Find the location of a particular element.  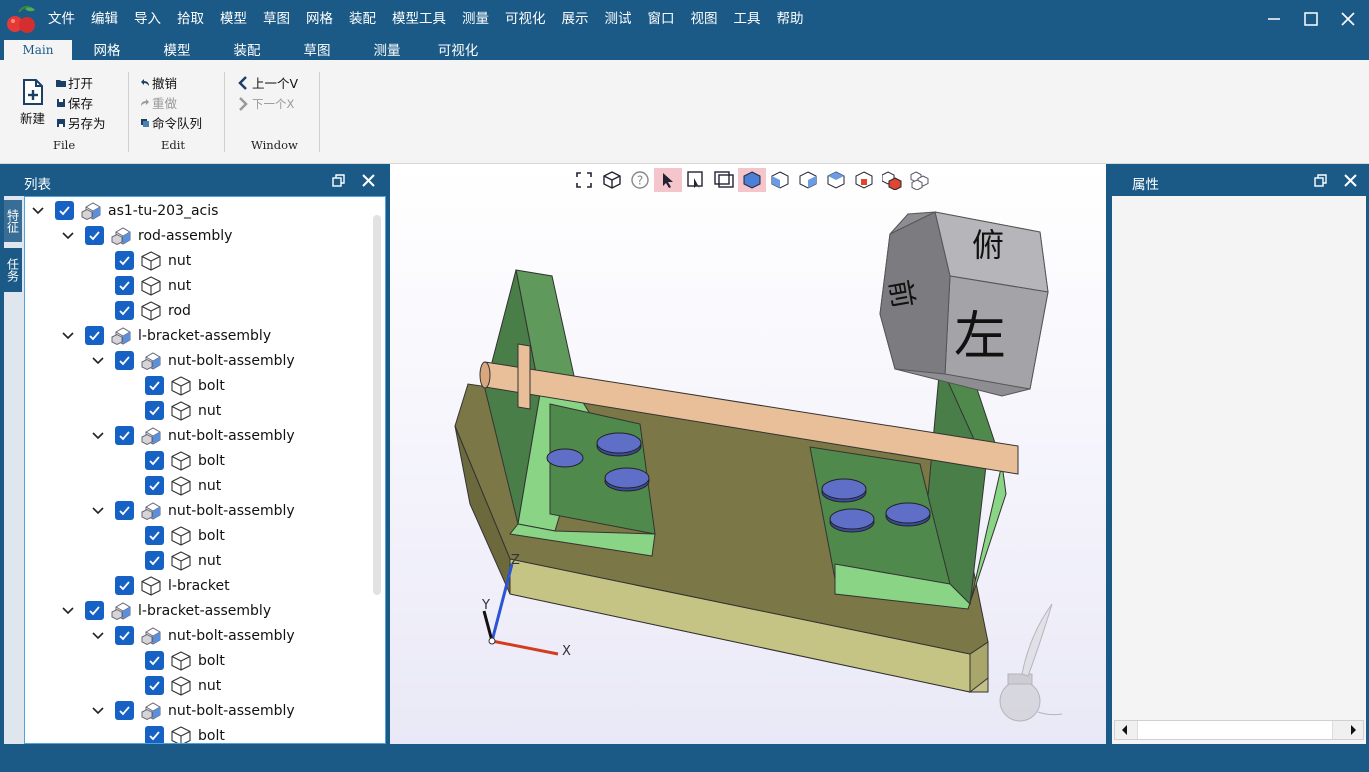

open-button: 打开 is located at coordinates (74, 82).